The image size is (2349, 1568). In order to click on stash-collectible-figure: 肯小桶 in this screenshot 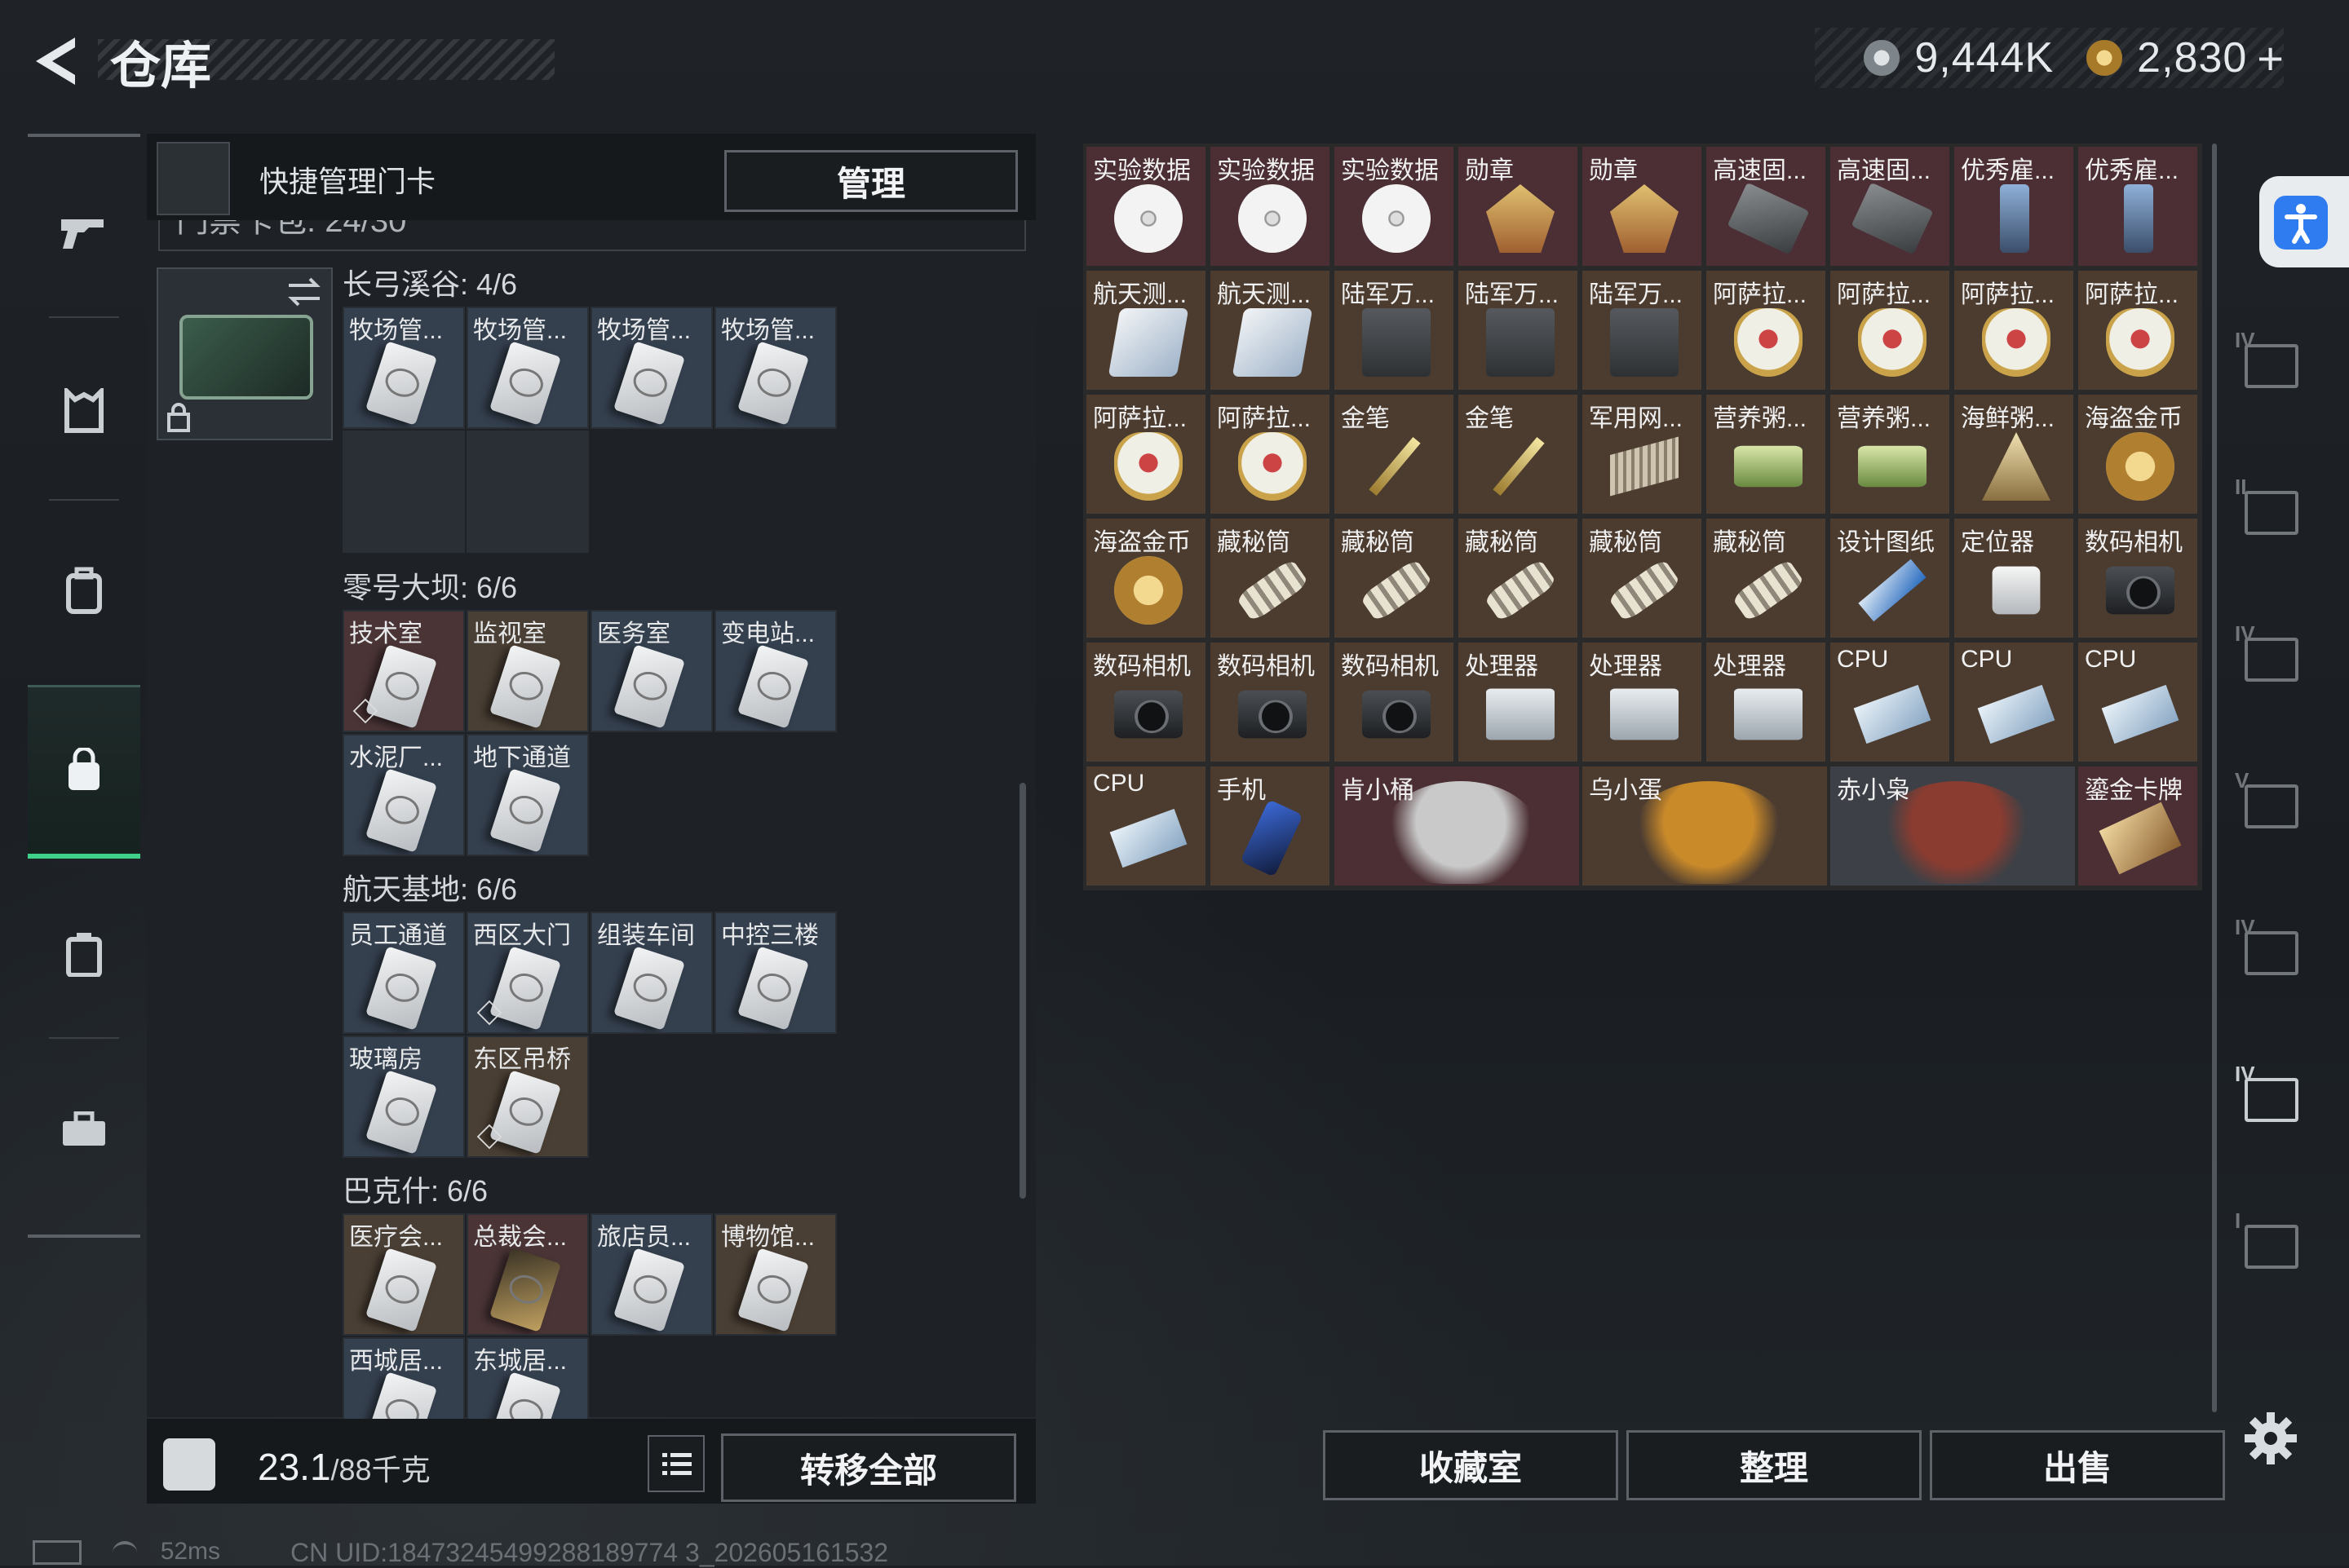, I will do `click(1457, 826)`.